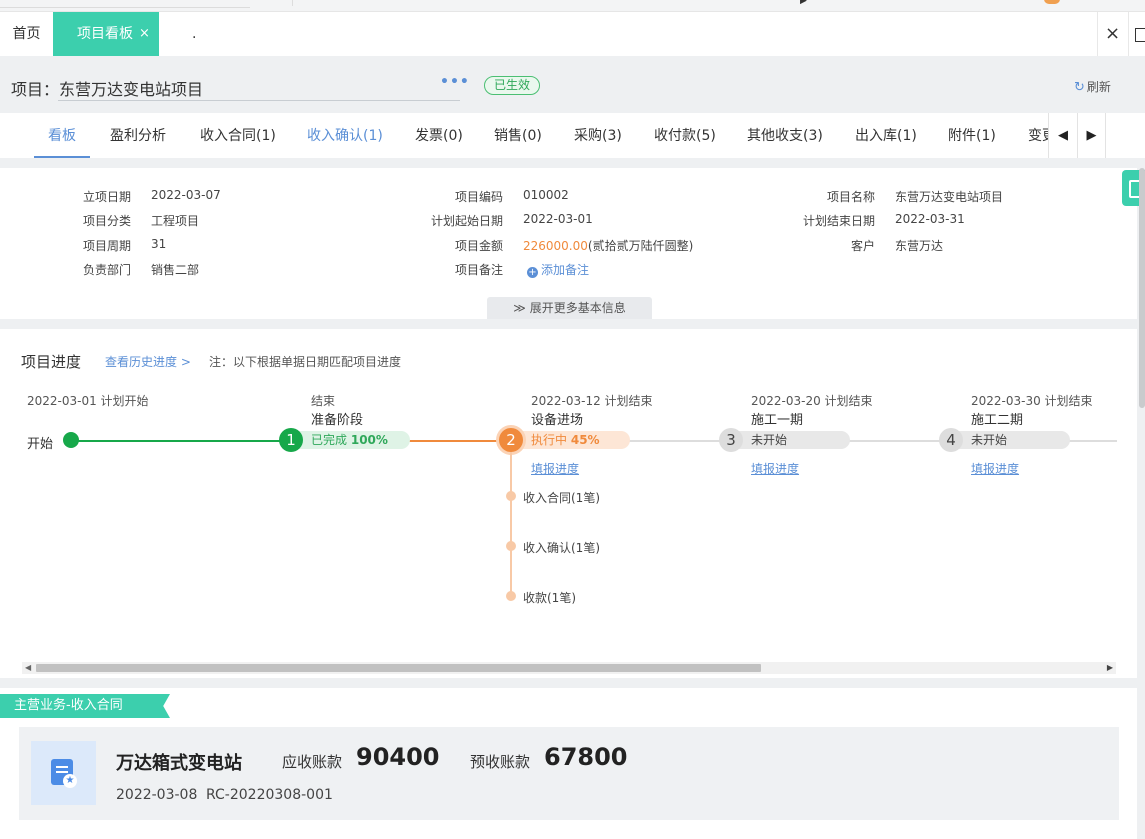  Describe the element at coordinates (518, 135) in the screenshot. I see `nav-tab-sales: 销售(0)` at that location.